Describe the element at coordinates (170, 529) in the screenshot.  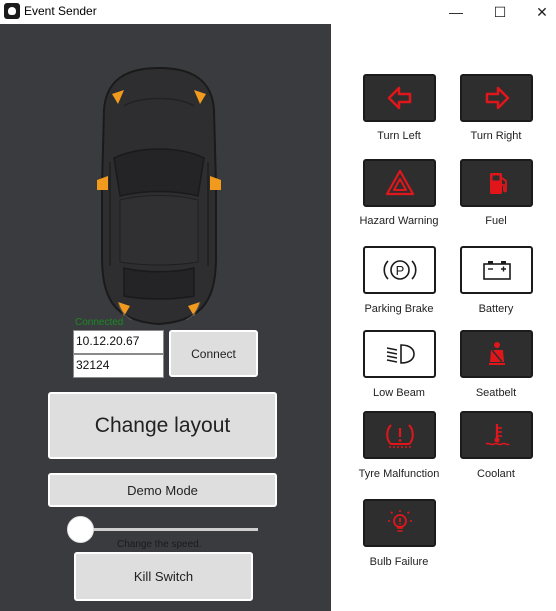
I see `speed-slider-track` at that location.